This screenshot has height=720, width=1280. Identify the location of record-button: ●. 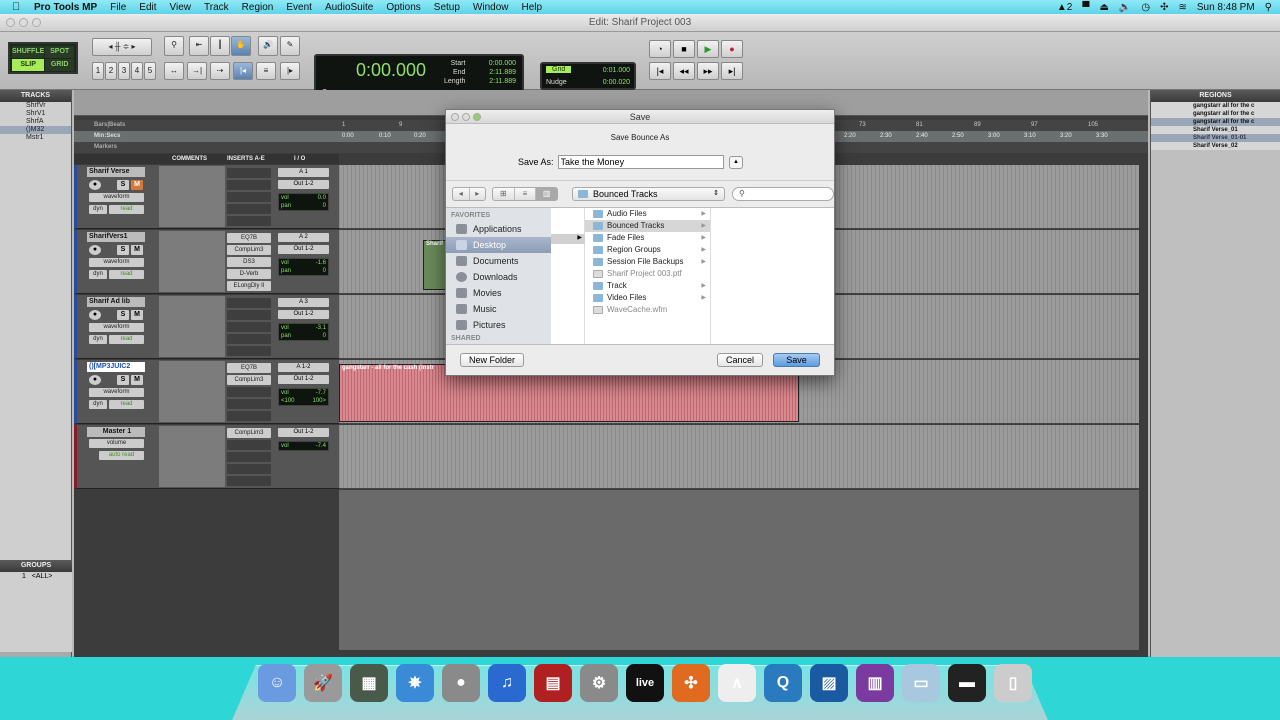
(732, 49).